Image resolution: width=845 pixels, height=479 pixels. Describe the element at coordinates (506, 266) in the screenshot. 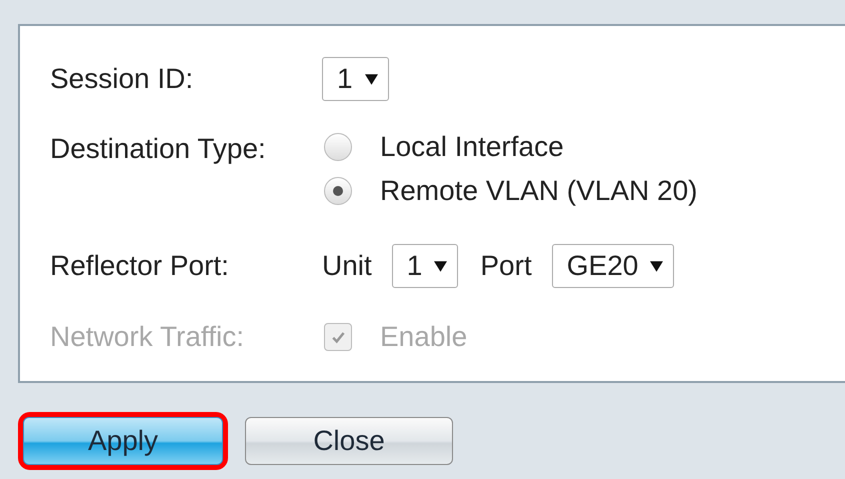

I see `port-label: Port` at that location.